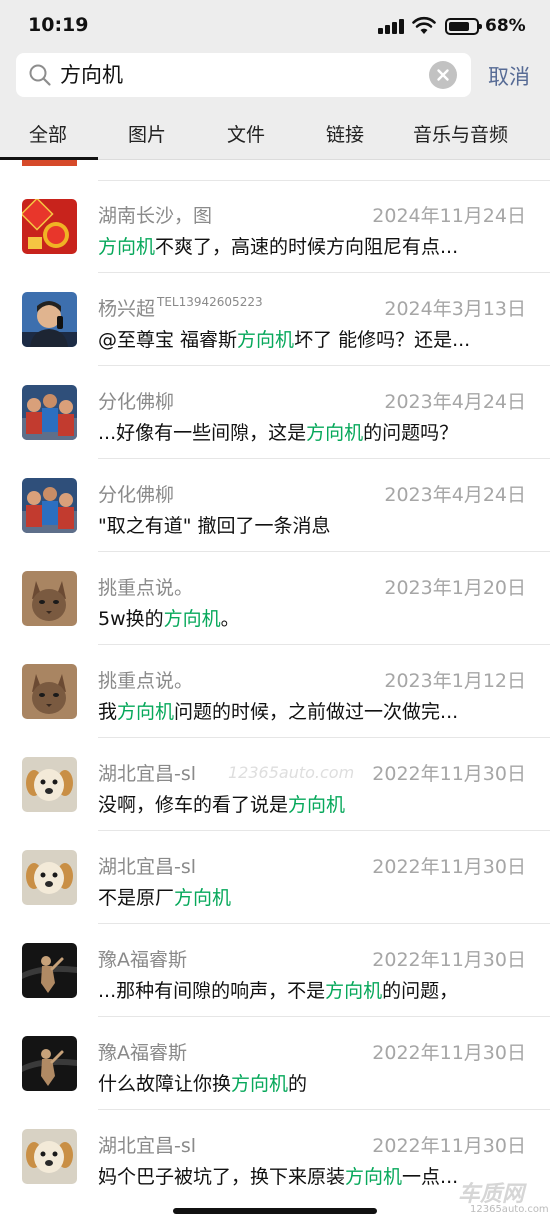  Describe the element at coordinates (298, 1084) in the screenshot. I see `message-text: 的` at that location.